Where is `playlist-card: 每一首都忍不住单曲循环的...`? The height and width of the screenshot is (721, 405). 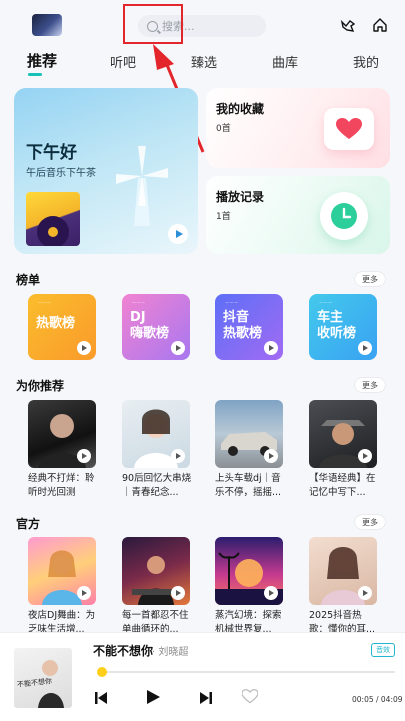 playlist-card: 每一首都忍不住单曲循环的... is located at coordinates (156, 587).